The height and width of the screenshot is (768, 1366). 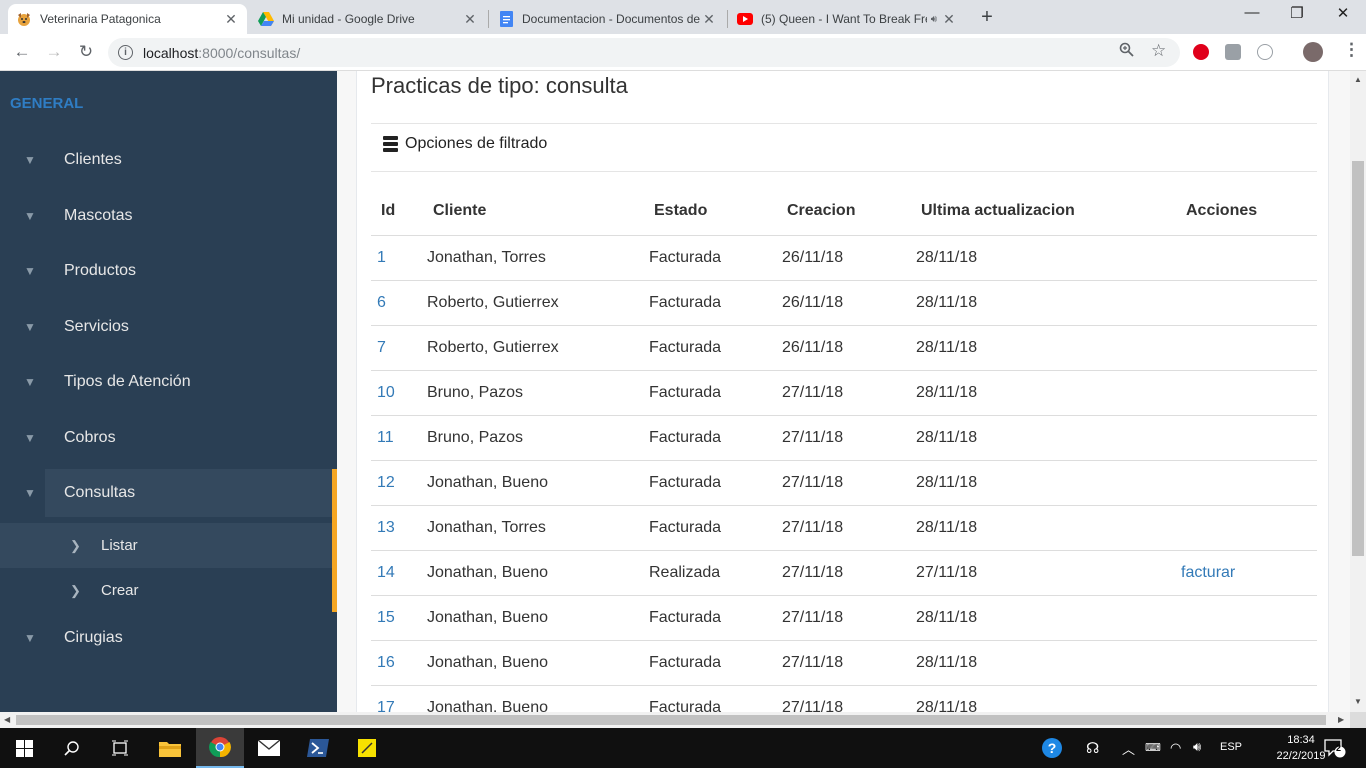 I want to click on scroll-right-arrow-icon: ▶, so click(x=1341, y=719).